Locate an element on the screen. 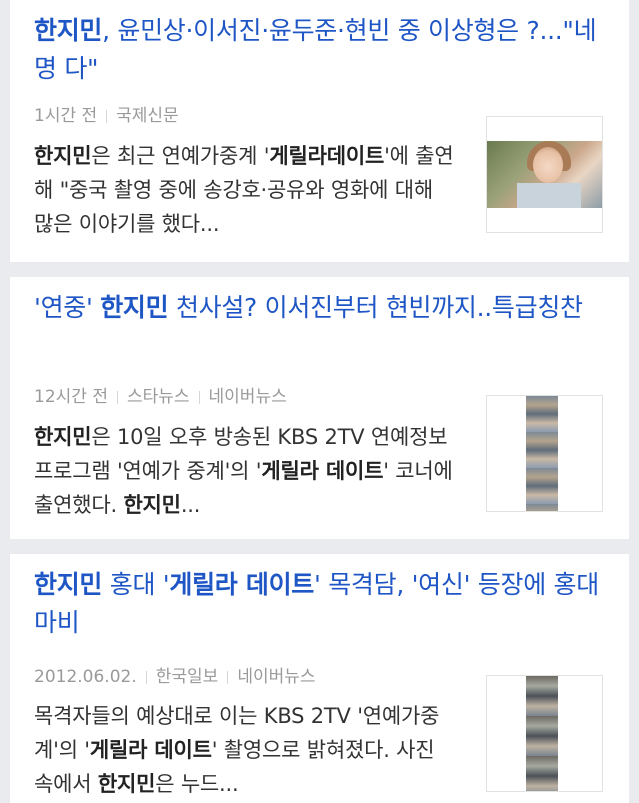 Image resolution: width=639 pixels, height=803 pixels. article-time: 1시간 전 is located at coordinates (66, 116).